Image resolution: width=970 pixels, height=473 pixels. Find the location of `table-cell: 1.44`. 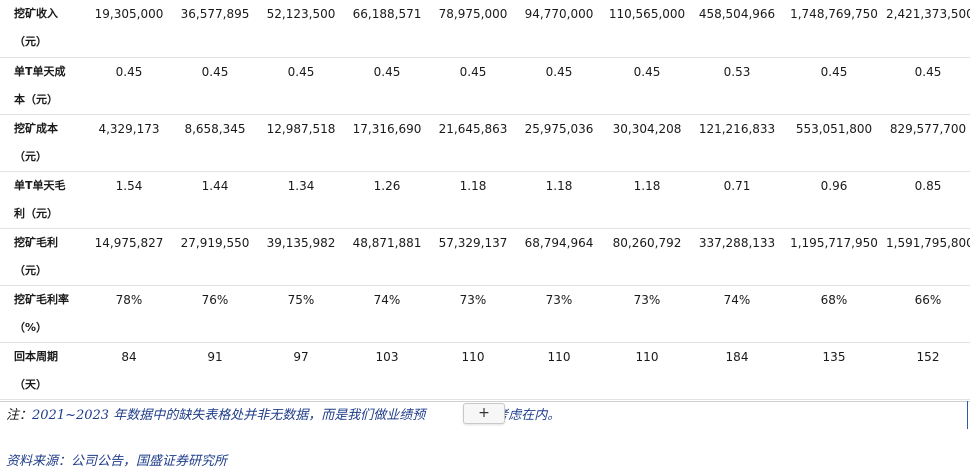

table-cell: 1.44 is located at coordinates (215, 185).